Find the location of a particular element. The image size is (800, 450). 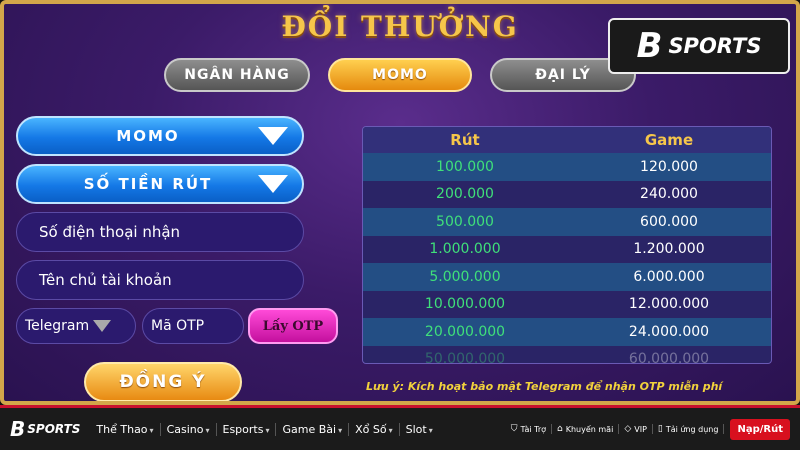

brand-name: SPORTS is located at coordinates (715, 46).